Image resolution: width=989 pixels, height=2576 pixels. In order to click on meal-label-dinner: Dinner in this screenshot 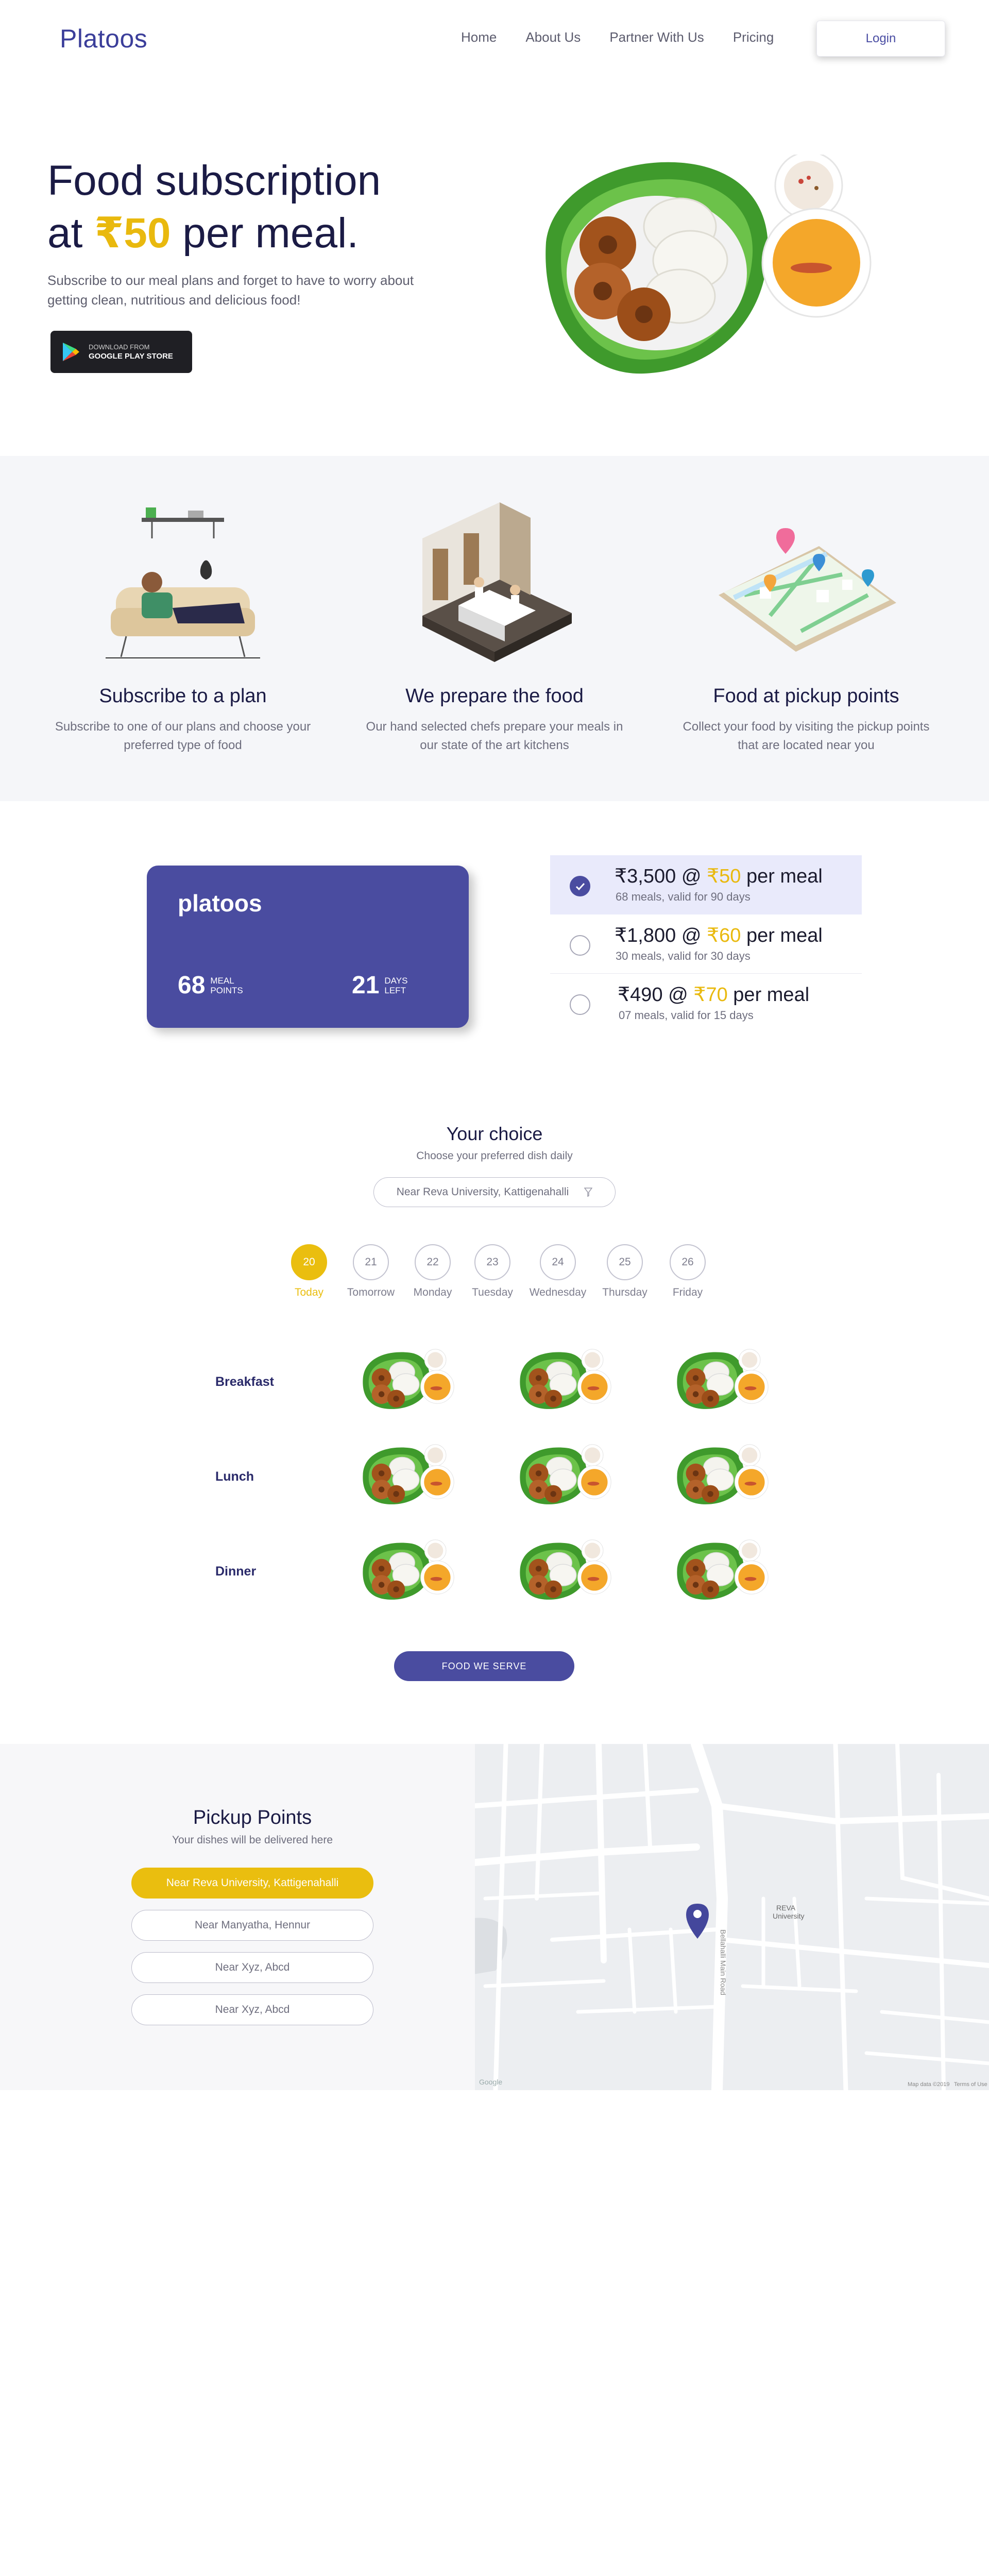, I will do `click(236, 1571)`.